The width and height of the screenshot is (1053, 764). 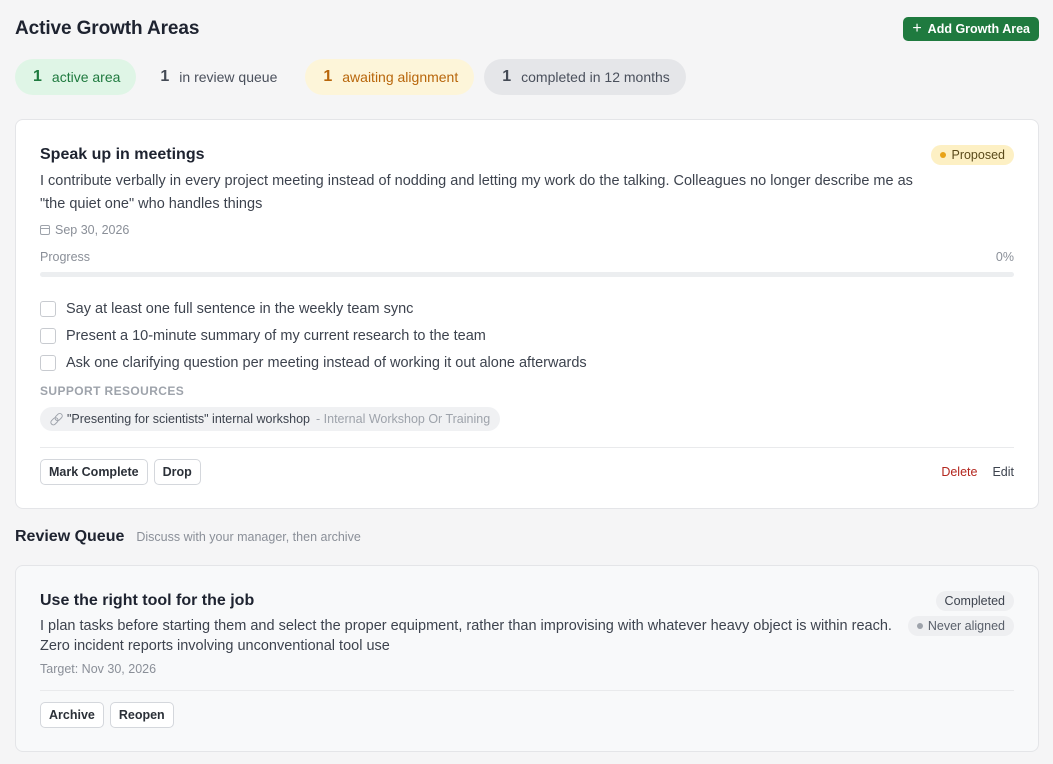 I want to click on page-title: Active Growth Areas, so click(x=107, y=28).